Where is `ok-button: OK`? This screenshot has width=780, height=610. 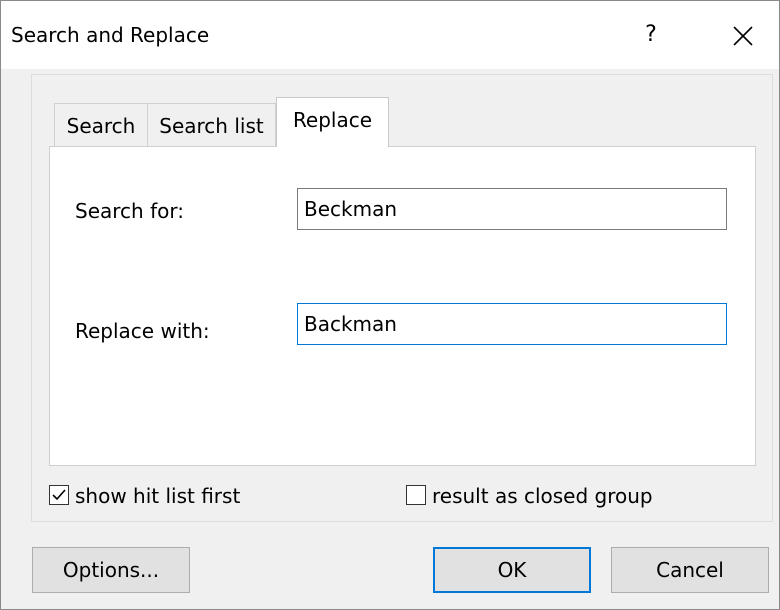
ok-button: OK is located at coordinates (512, 570).